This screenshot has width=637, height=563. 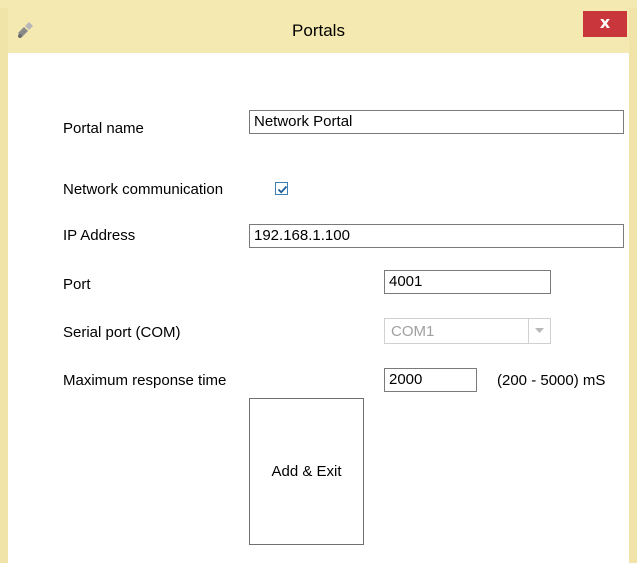 I want to click on dropdown-arrow, so click(x=539, y=331).